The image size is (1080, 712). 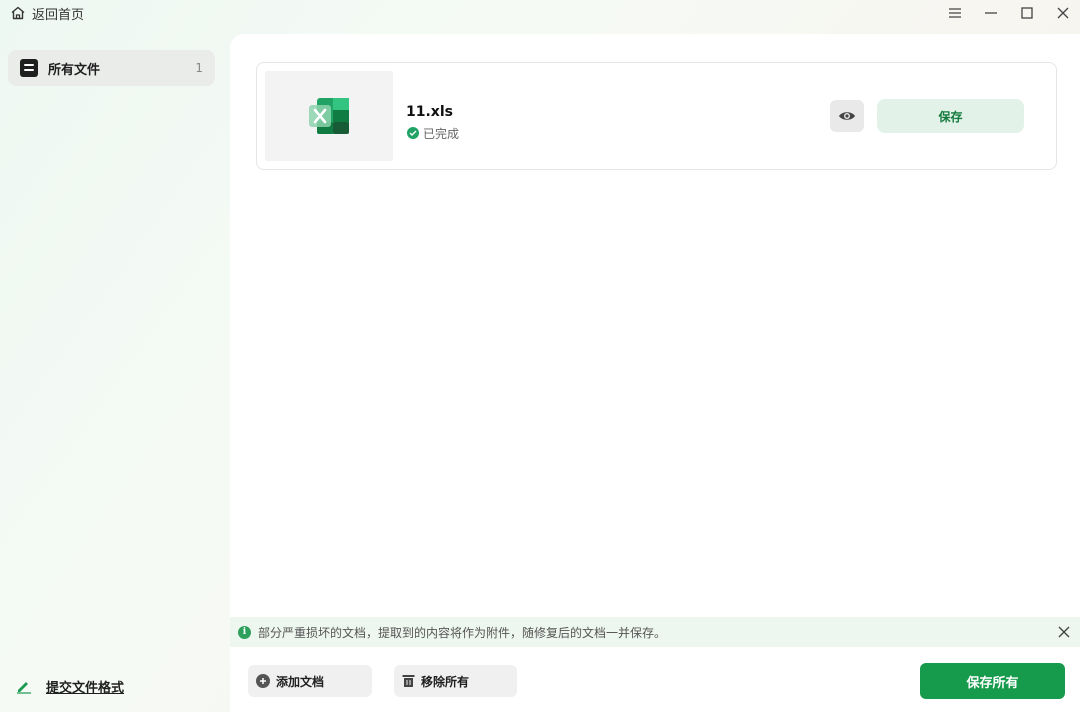 I want to click on minimize-button, so click(x=991, y=13).